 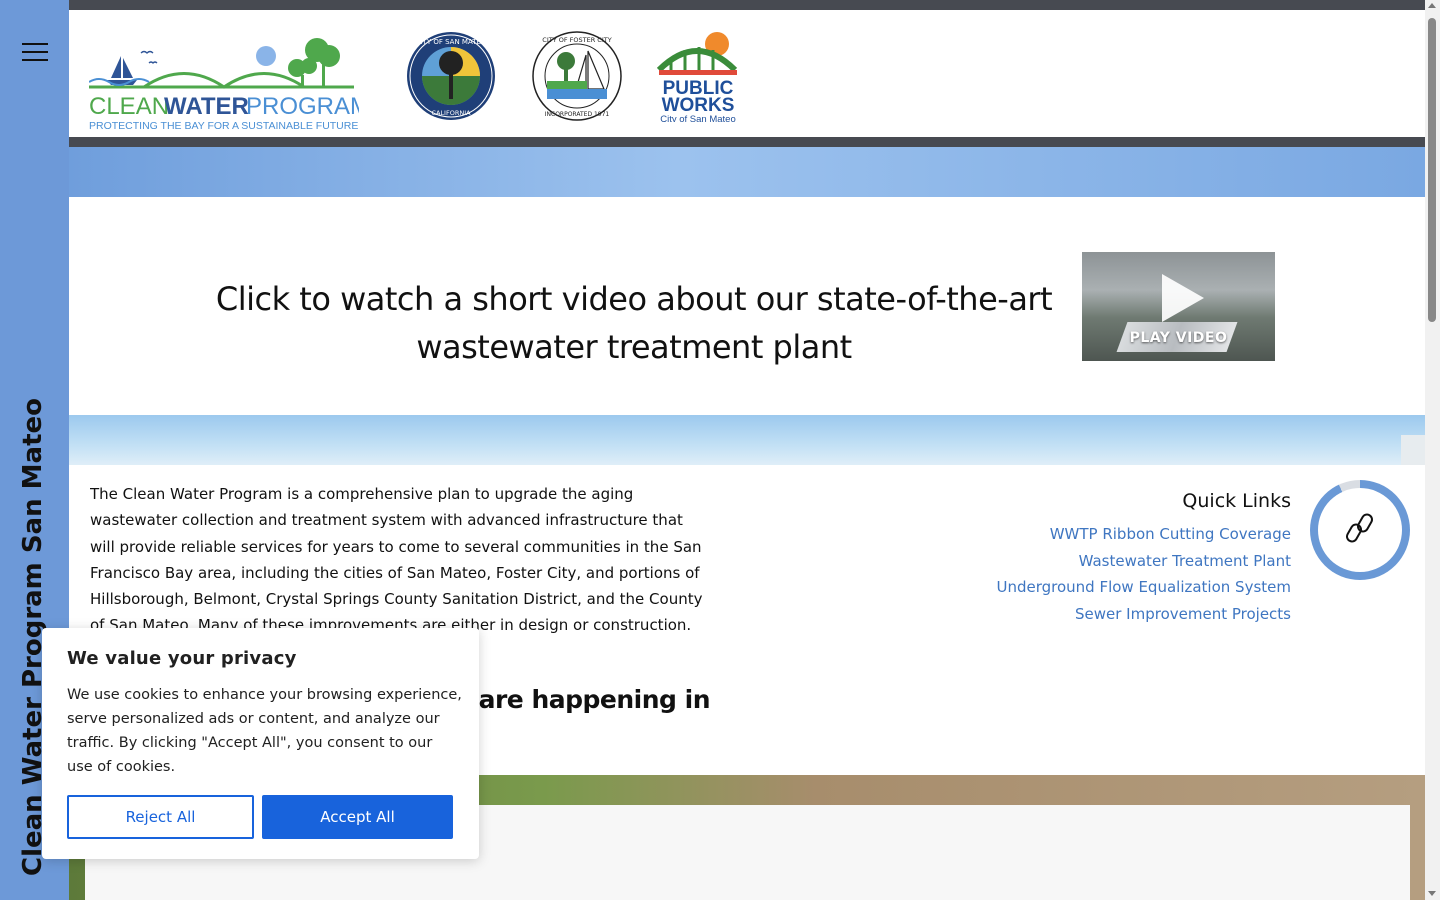 I want to click on svg-text: CITY OF SAN MATEO, so click(x=451, y=42).